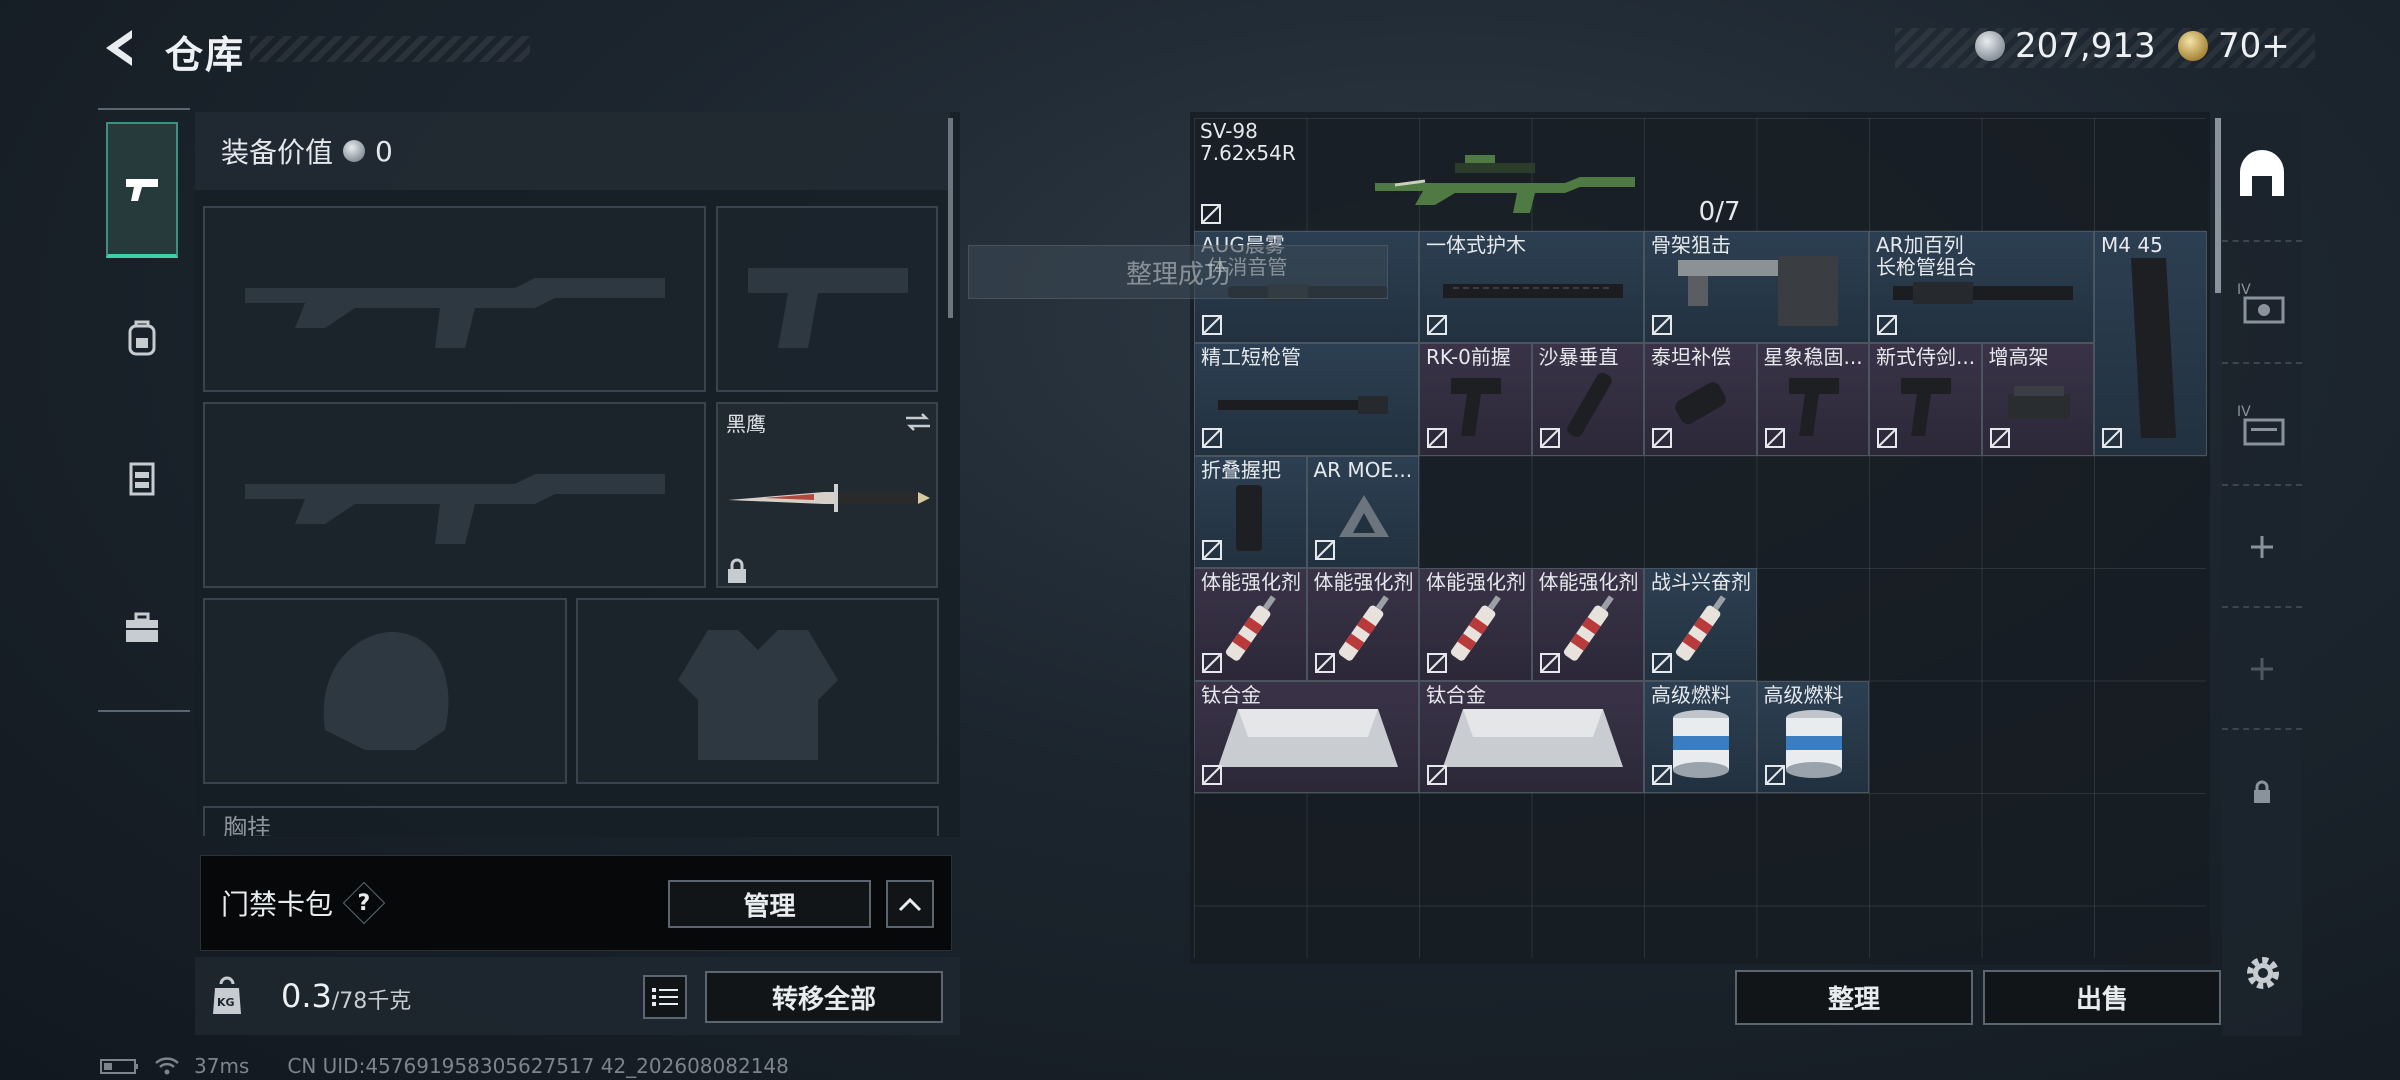 Image resolution: width=2400 pixels, height=1080 pixels. What do you see at coordinates (918, 422) in the screenshot?
I see `swap-icon` at bounding box center [918, 422].